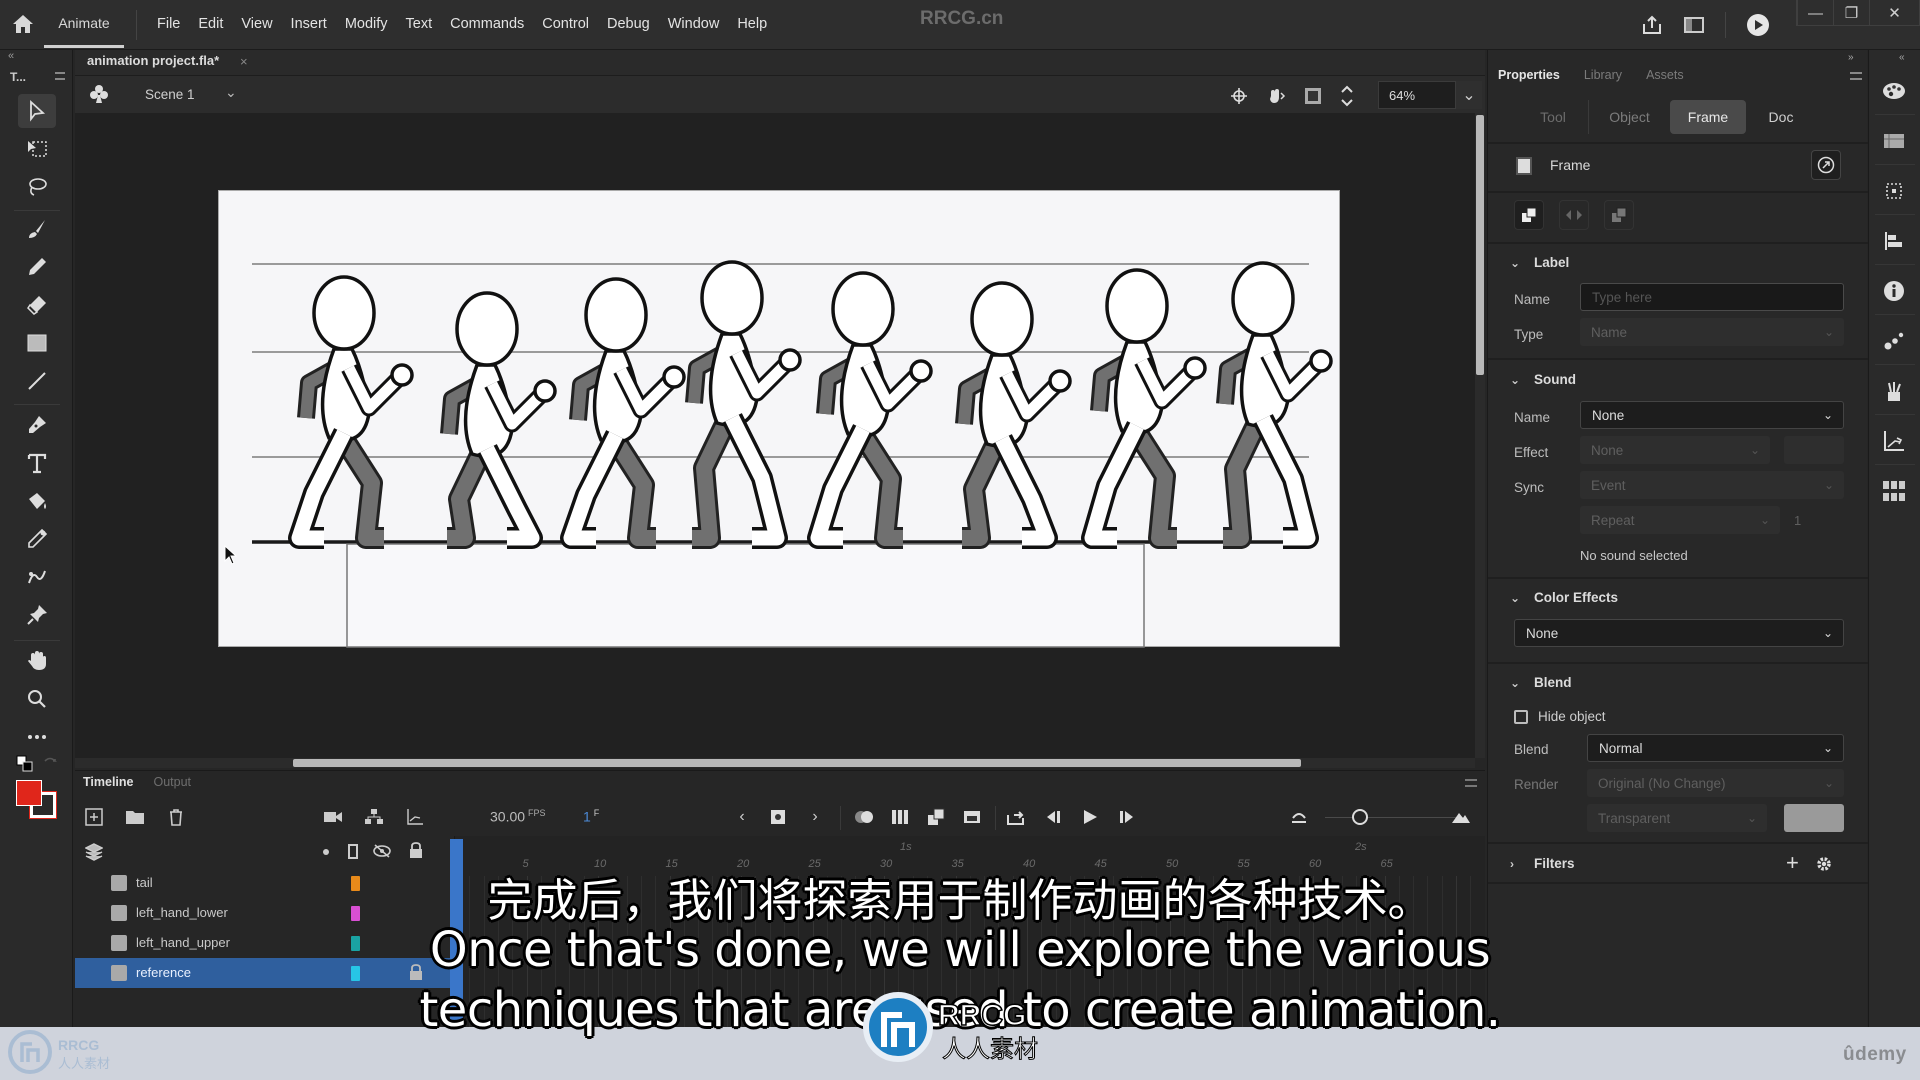 This screenshot has width=1920, height=1080. Describe the element at coordinates (972, 817) in the screenshot. I see `insert-blank-keyframe-icon` at that location.